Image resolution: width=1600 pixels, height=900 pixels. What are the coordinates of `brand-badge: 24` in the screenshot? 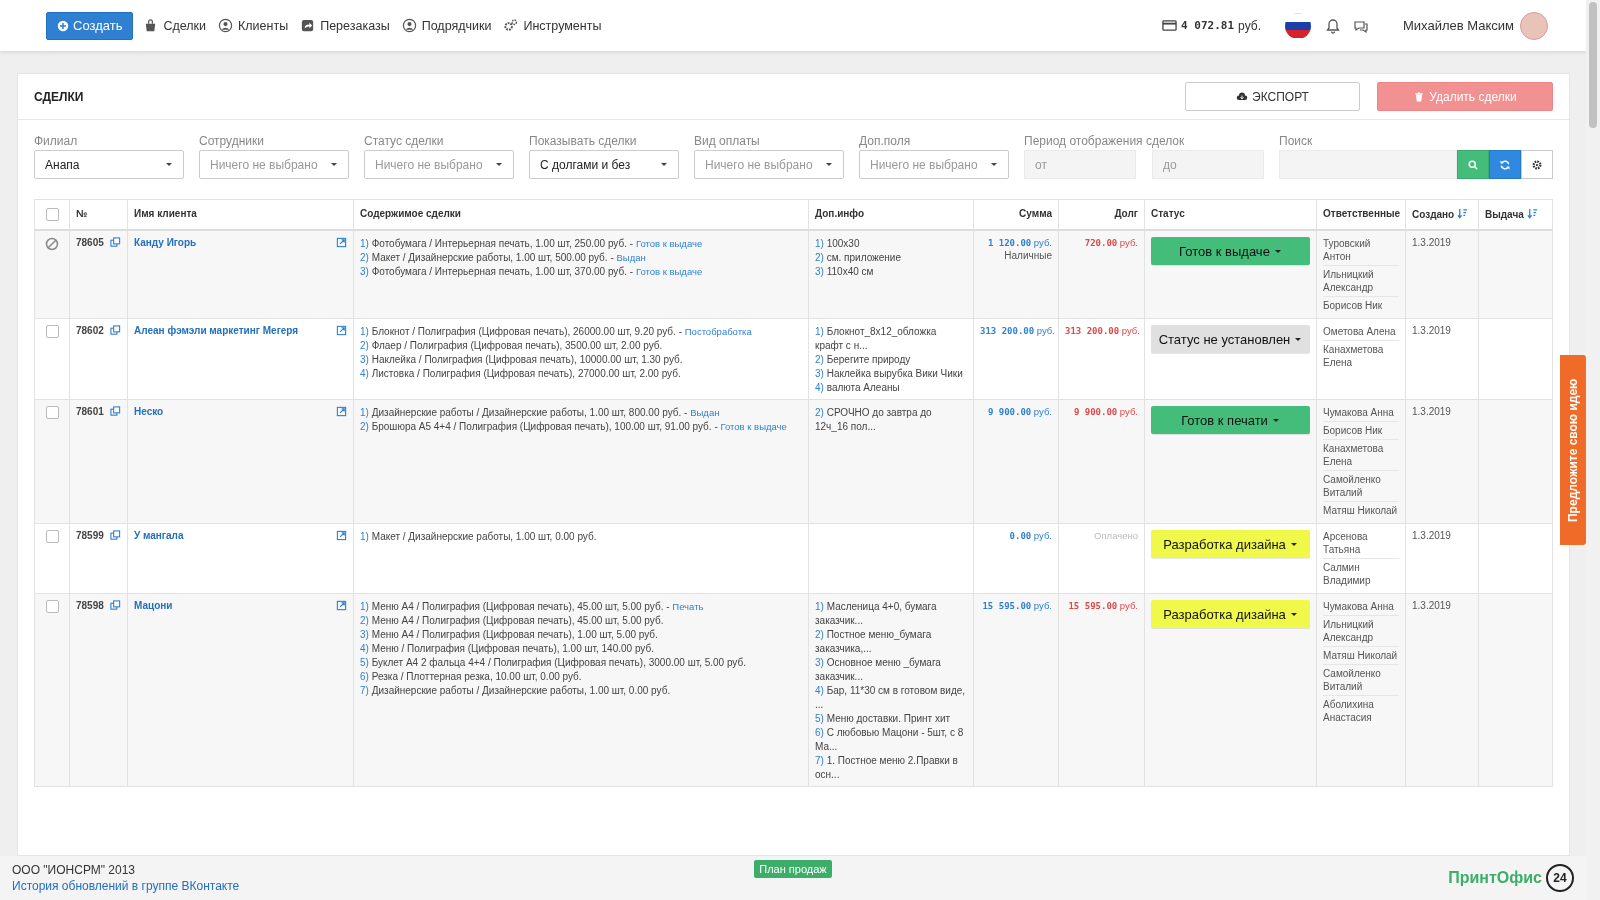 It's located at (1560, 878).